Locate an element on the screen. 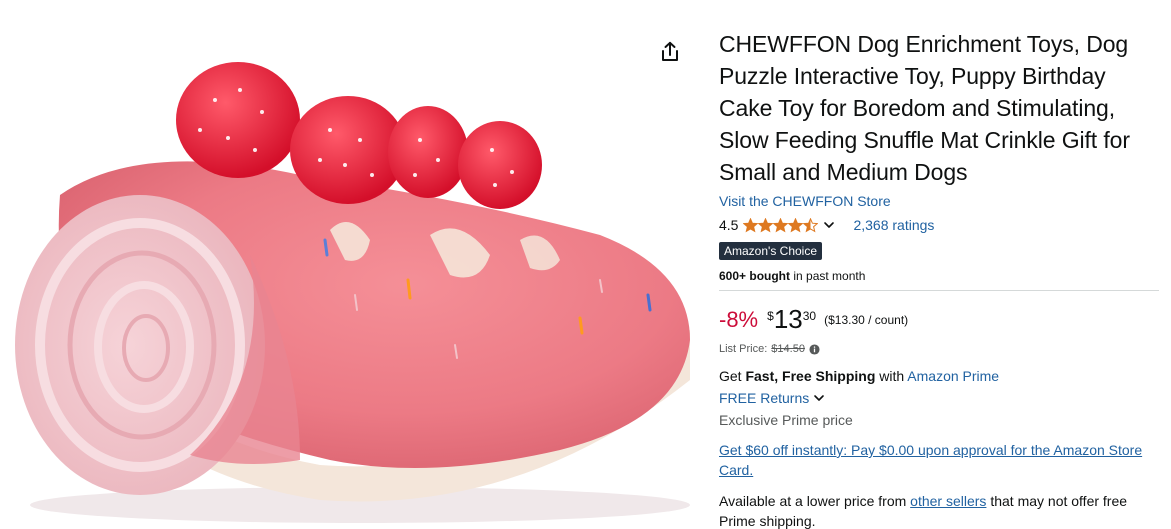 The width and height of the screenshot is (1171, 529). free-returns: FREE Returns is located at coordinates (939, 398).